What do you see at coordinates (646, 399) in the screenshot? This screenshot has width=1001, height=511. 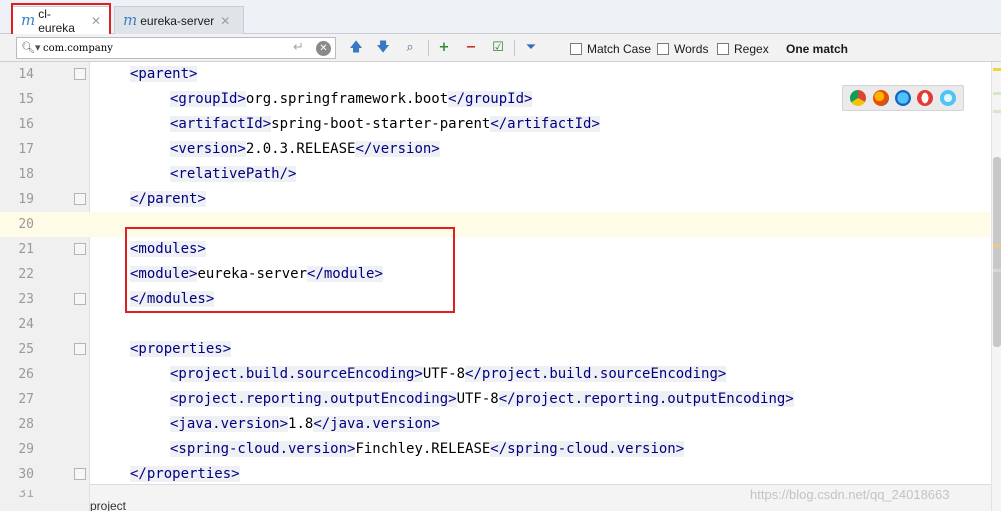 I see `xml-tag: </project.reporting.outputEncoding>` at bounding box center [646, 399].